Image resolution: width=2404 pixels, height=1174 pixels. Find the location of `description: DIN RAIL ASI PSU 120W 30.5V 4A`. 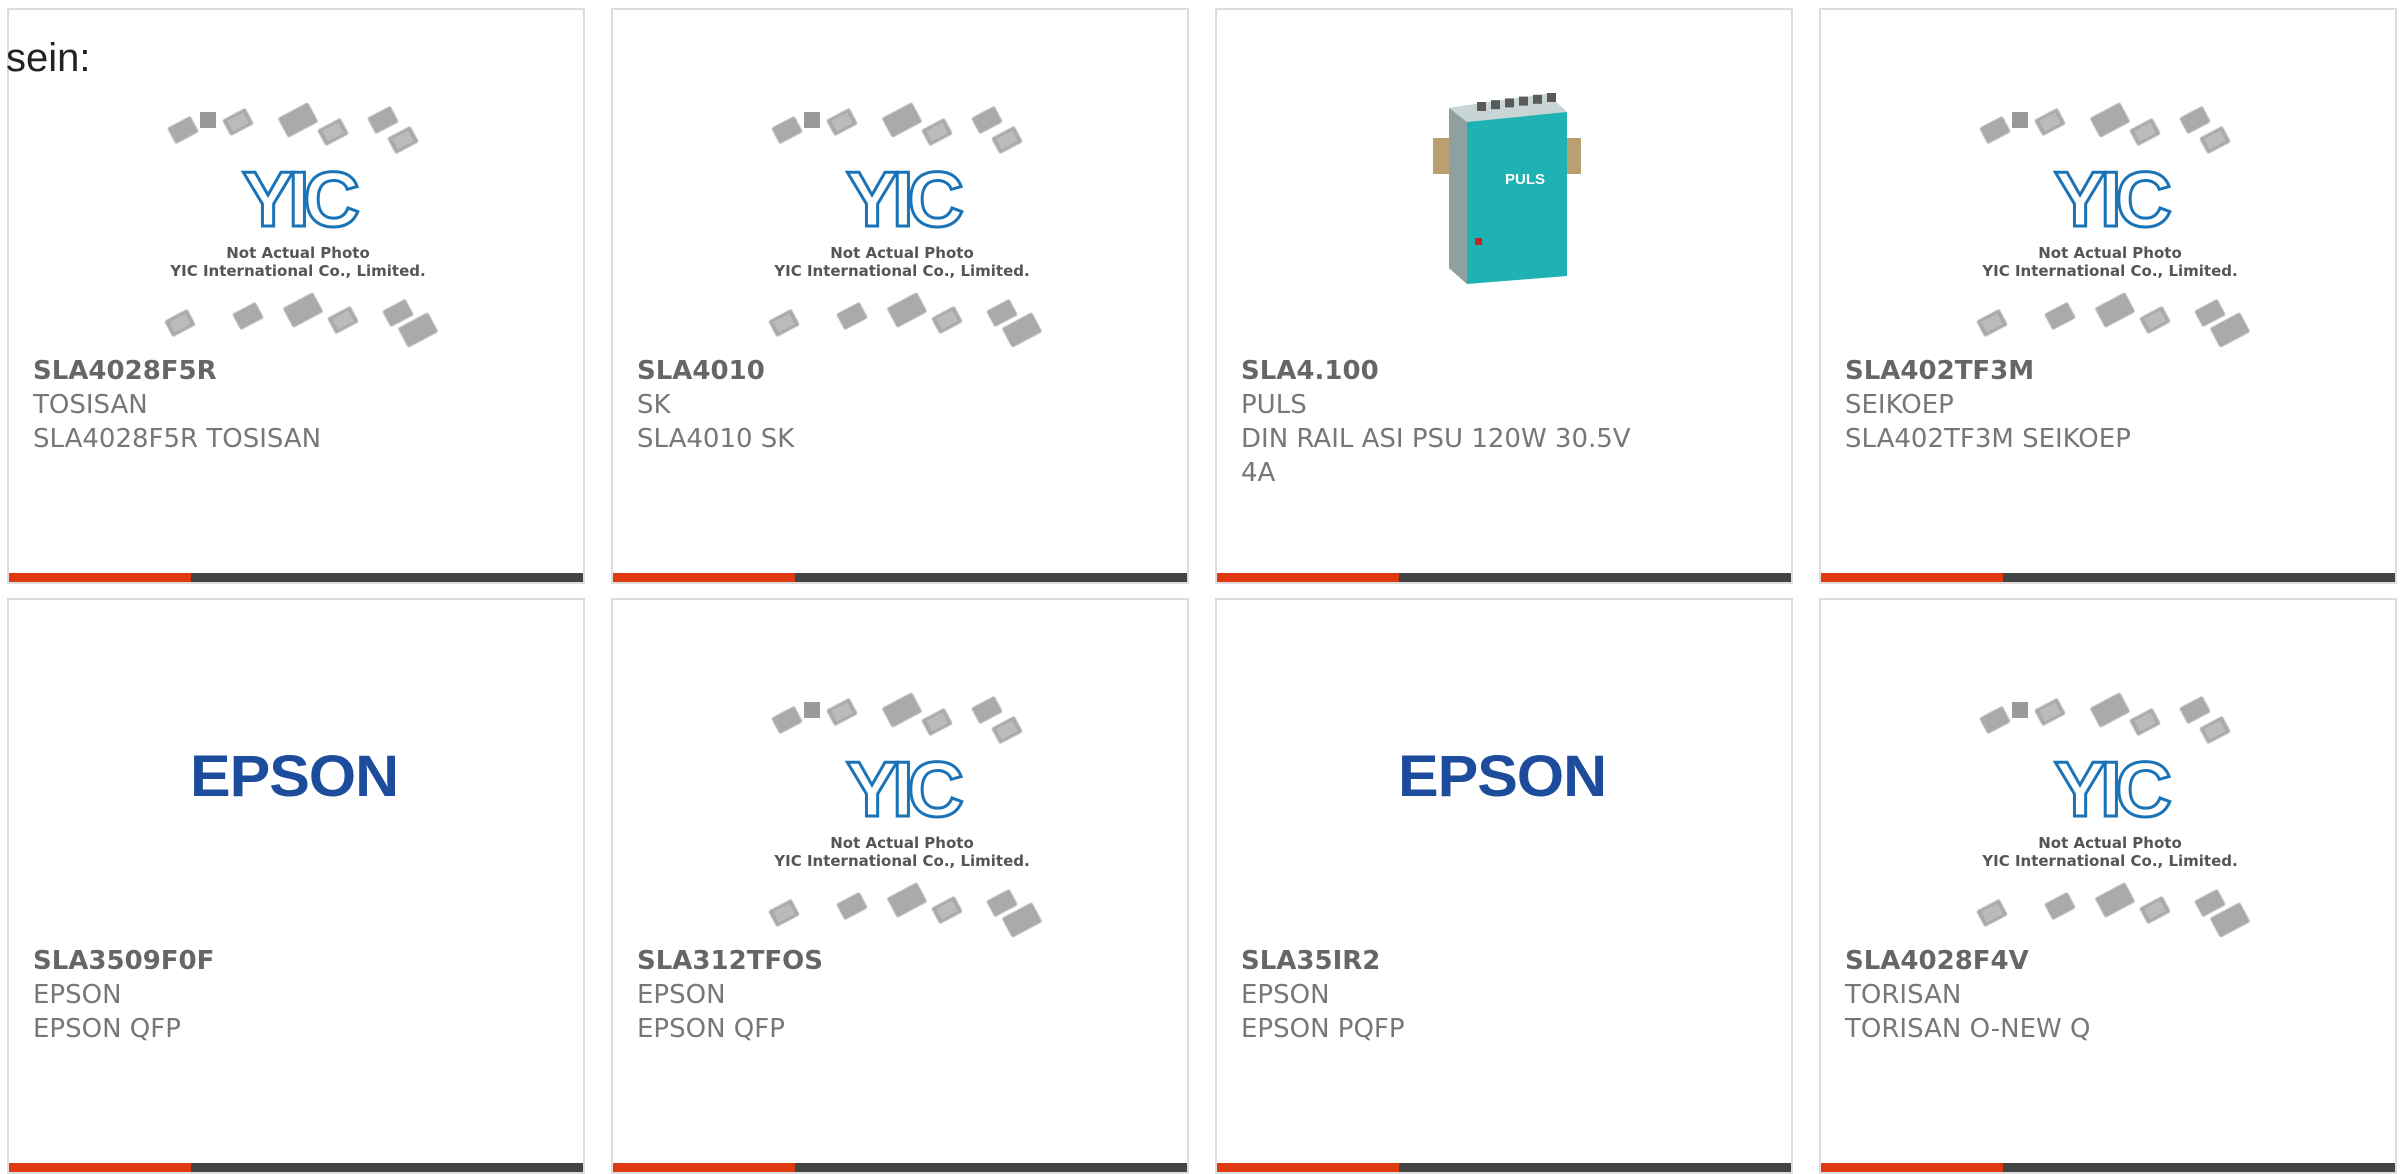

description: DIN RAIL ASI PSU 120W 30.5V 4A is located at coordinates (1436, 456).